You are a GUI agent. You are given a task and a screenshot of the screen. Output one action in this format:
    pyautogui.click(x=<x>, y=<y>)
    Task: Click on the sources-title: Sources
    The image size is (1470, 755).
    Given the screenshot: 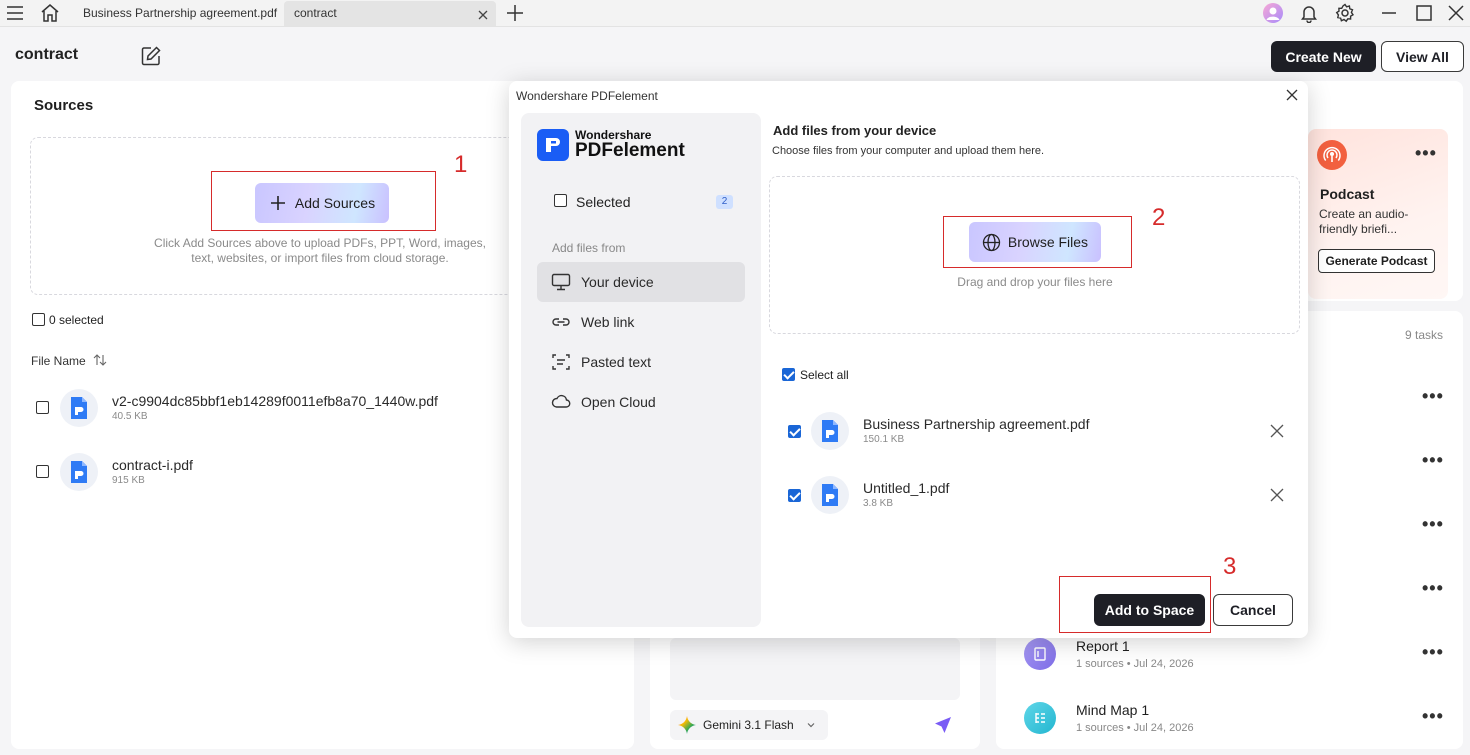 What is the action you would take?
    pyautogui.click(x=64, y=105)
    